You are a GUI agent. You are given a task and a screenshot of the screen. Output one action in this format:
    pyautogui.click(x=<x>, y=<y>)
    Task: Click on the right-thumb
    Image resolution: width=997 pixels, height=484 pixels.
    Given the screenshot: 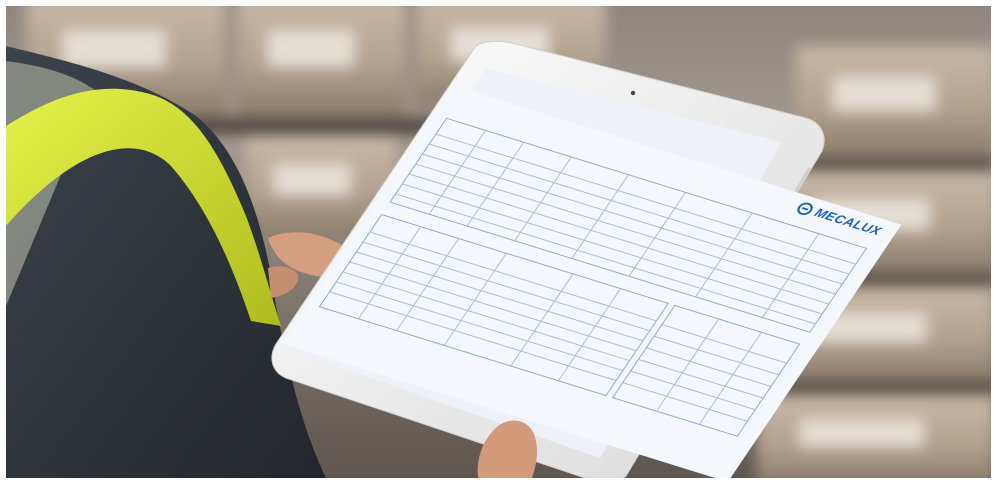 What is the action you would take?
    pyautogui.click(x=507, y=449)
    